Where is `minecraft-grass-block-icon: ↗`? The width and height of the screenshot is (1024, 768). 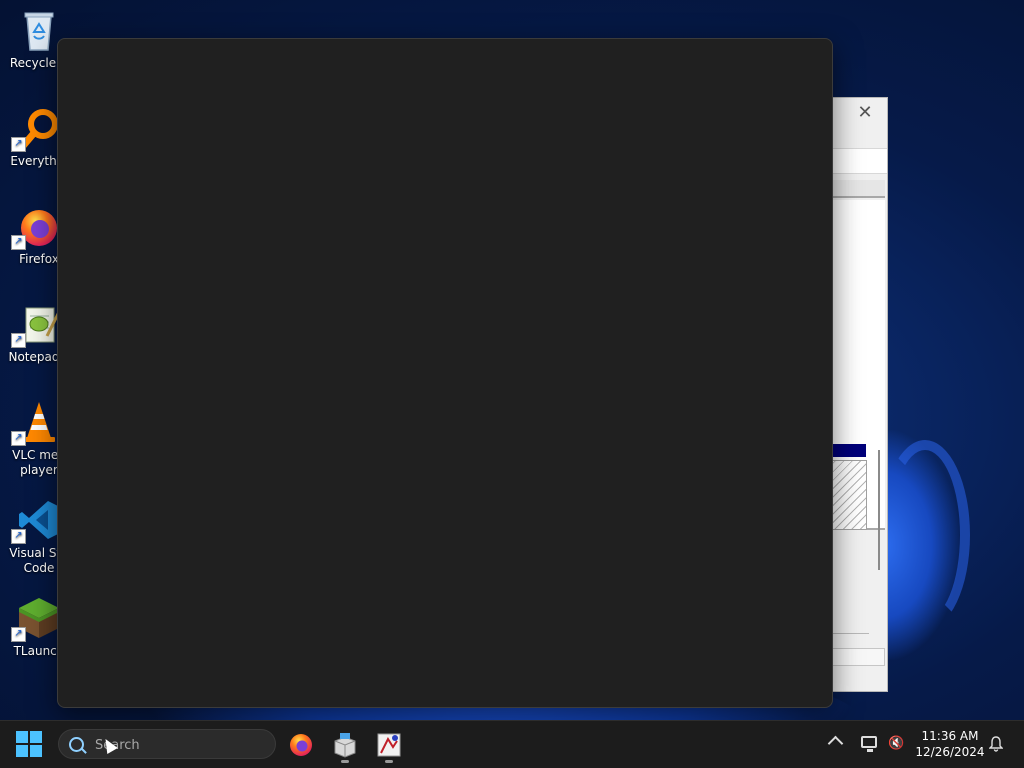 minecraft-grass-block-icon: ↗ is located at coordinates (36, 619).